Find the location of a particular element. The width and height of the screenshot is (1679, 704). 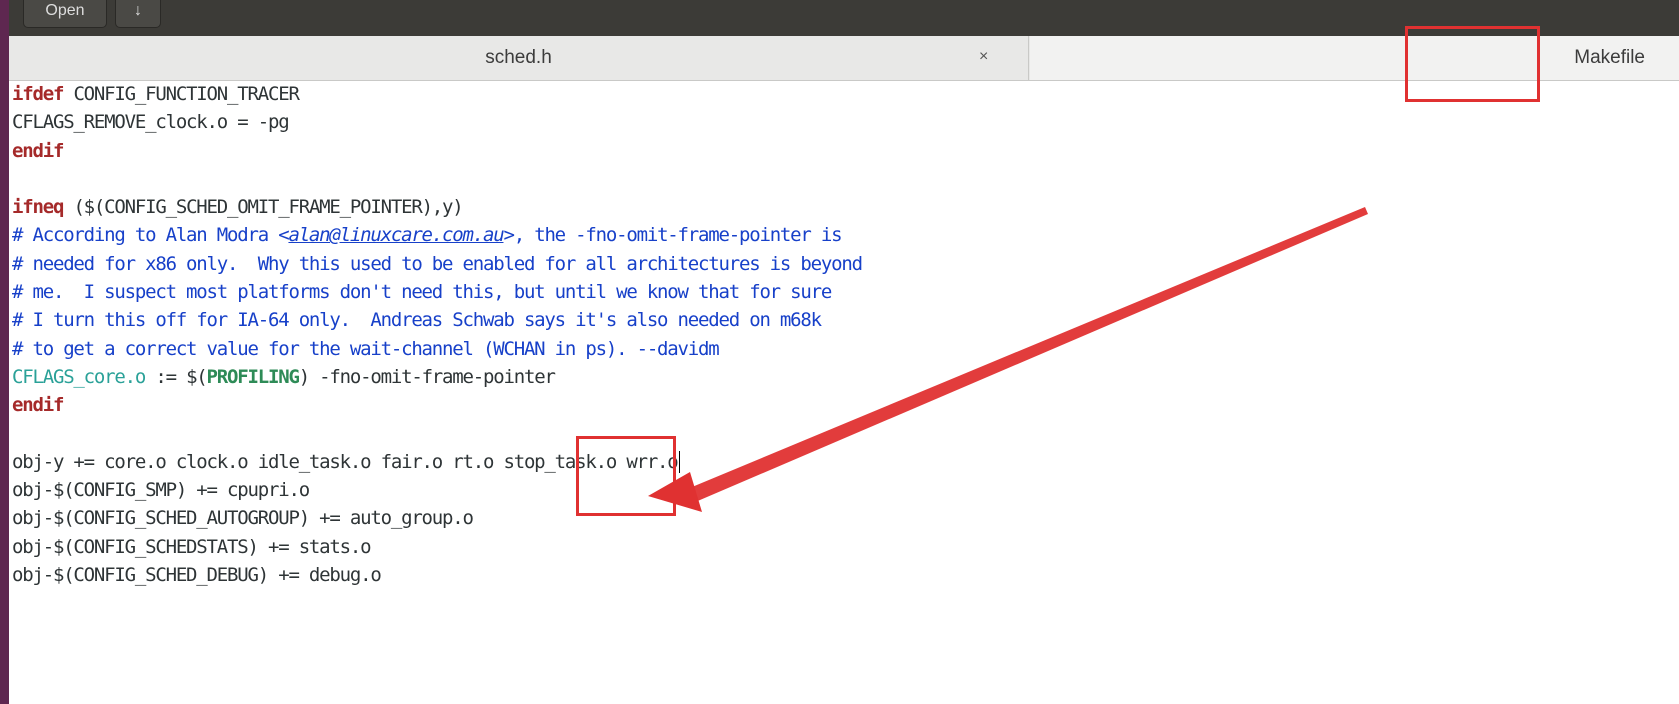

keyword: ifdef is located at coordinates (38, 94).